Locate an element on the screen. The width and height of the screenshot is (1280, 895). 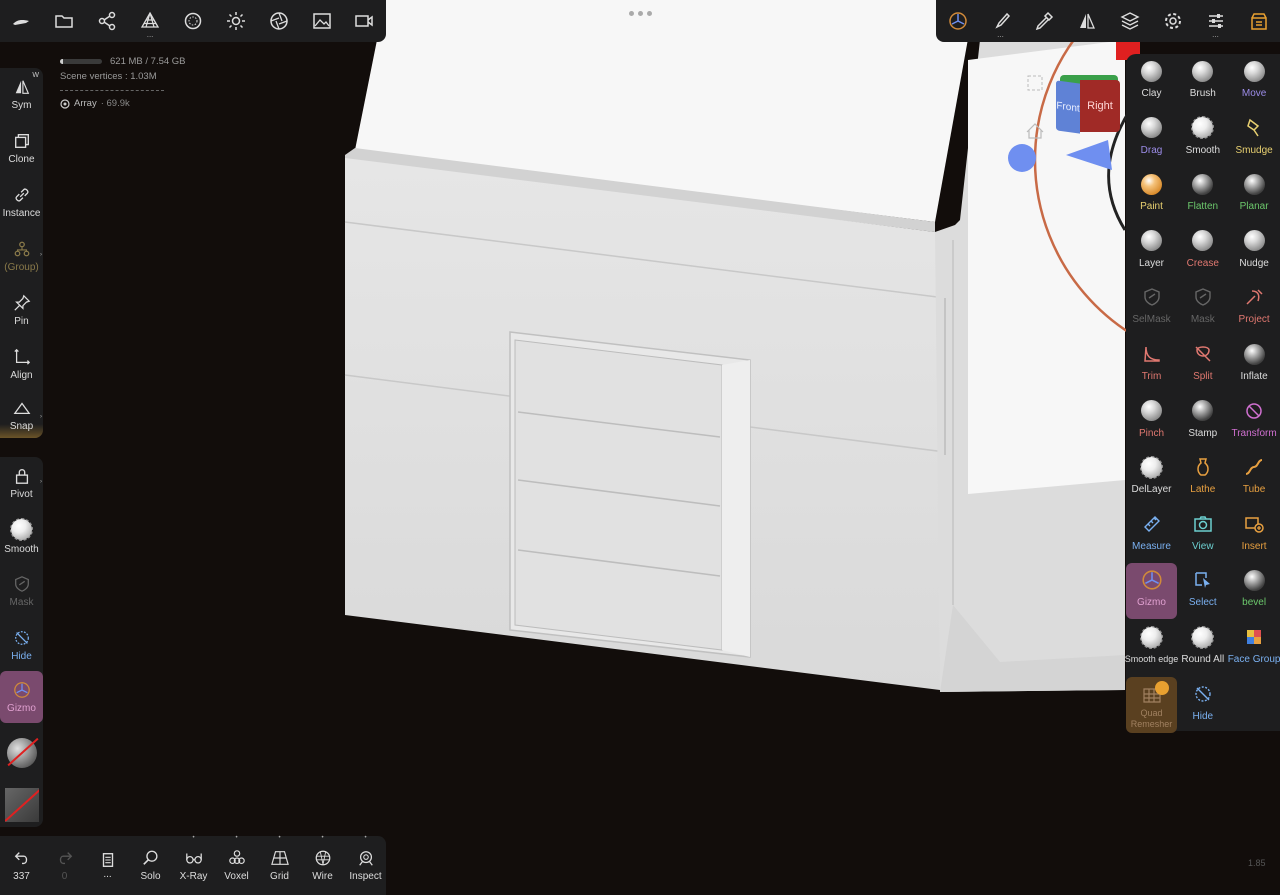
tool-insert: Insert is located at coordinates (1254, 535).